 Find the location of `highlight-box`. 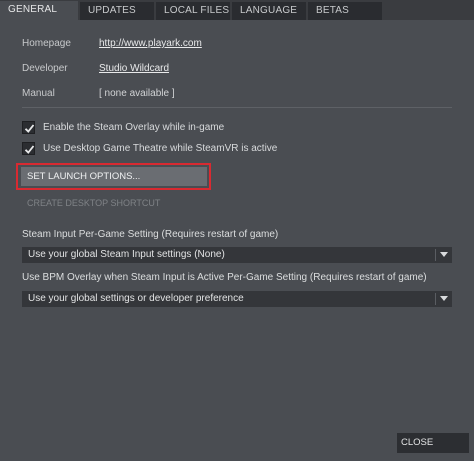

highlight-box is located at coordinates (113, 176).